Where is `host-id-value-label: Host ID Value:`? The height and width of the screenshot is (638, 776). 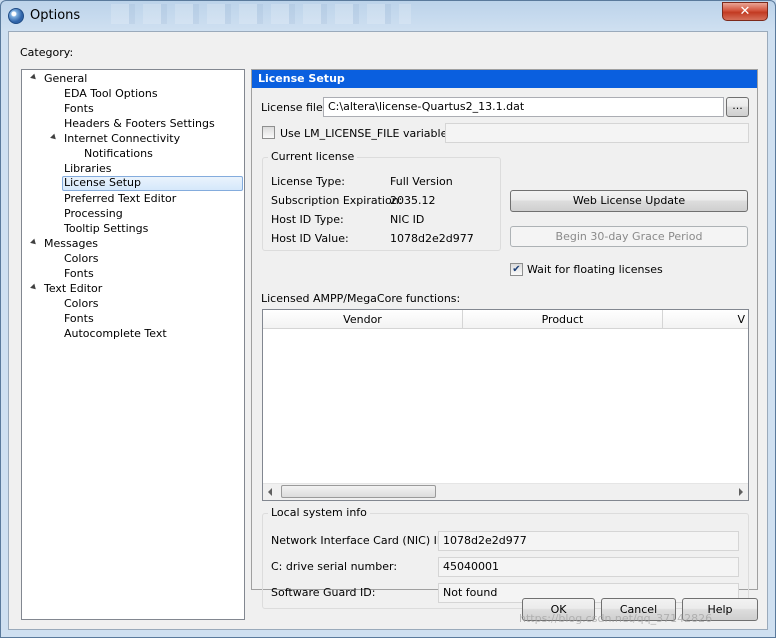
host-id-value-label: Host ID Value: is located at coordinates (310, 238).